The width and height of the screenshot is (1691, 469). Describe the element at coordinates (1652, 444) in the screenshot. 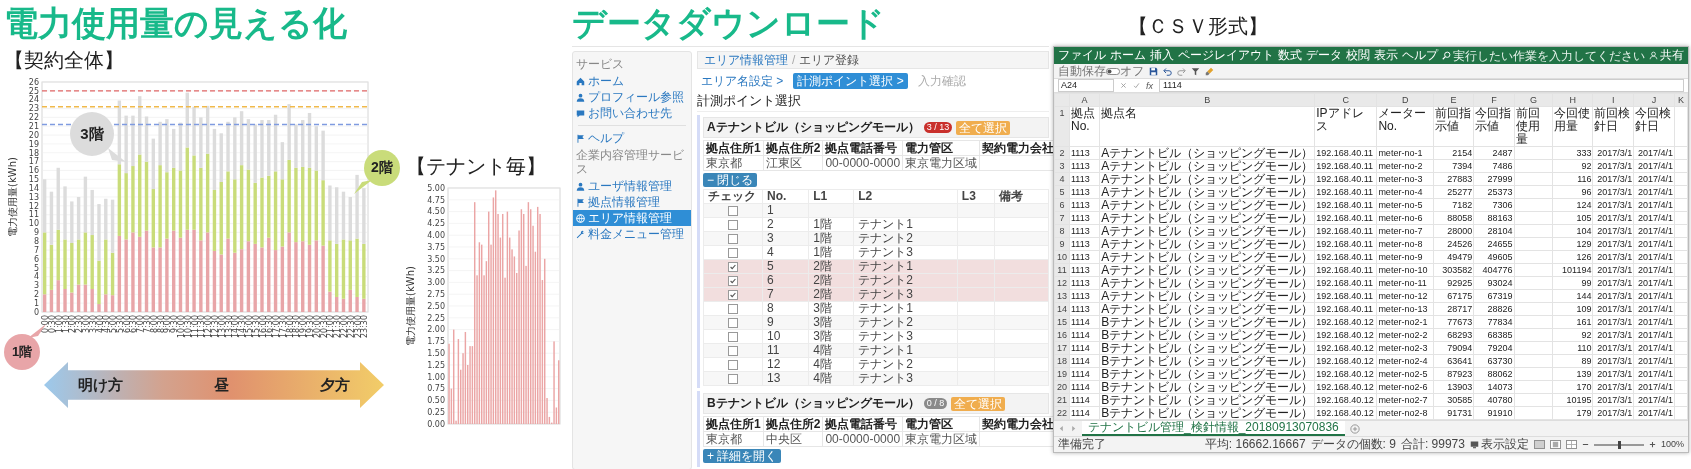

I see `zoom-in-icon` at that location.